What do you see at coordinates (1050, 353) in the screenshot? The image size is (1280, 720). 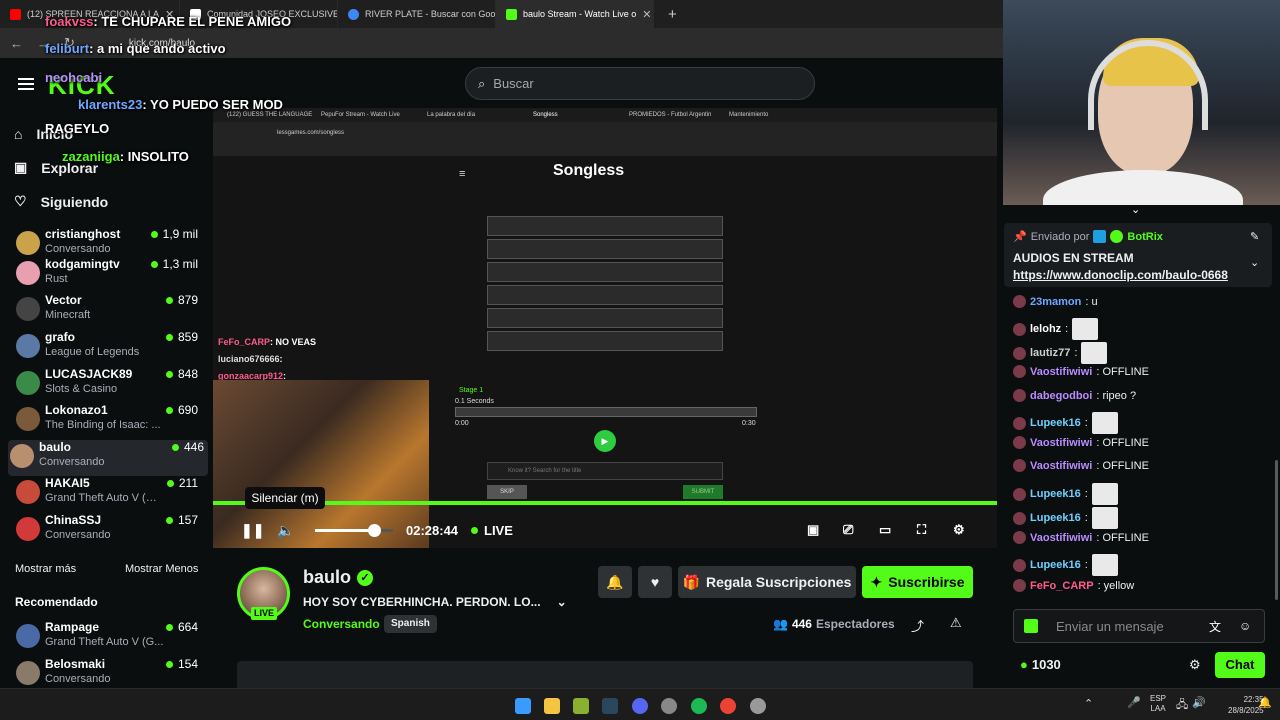 I see `chat-username: lautiz77` at bounding box center [1050, 353].